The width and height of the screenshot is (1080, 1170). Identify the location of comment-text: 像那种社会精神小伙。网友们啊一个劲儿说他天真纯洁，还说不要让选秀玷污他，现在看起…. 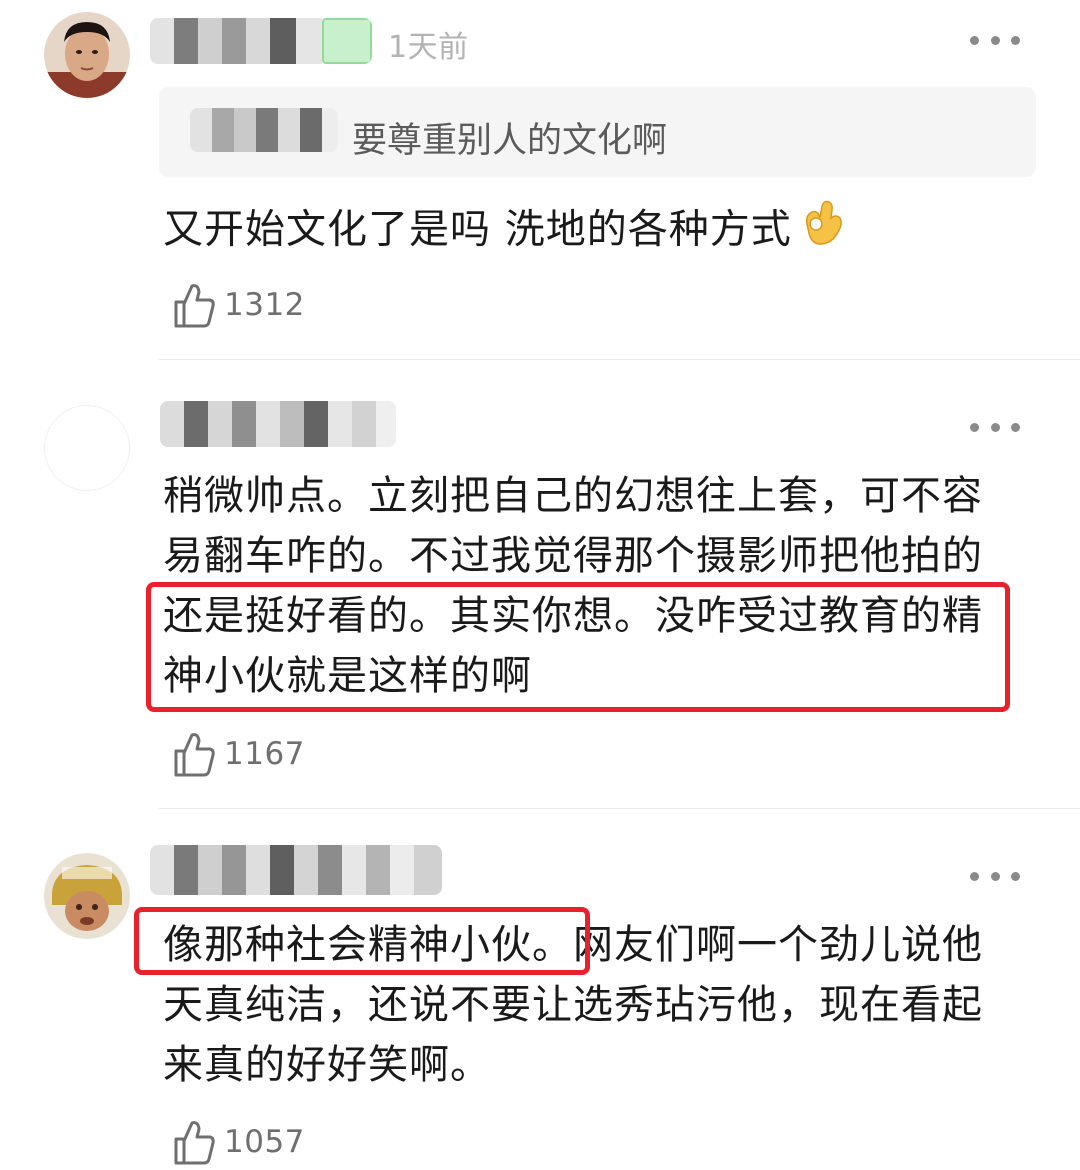
(573, 1005).